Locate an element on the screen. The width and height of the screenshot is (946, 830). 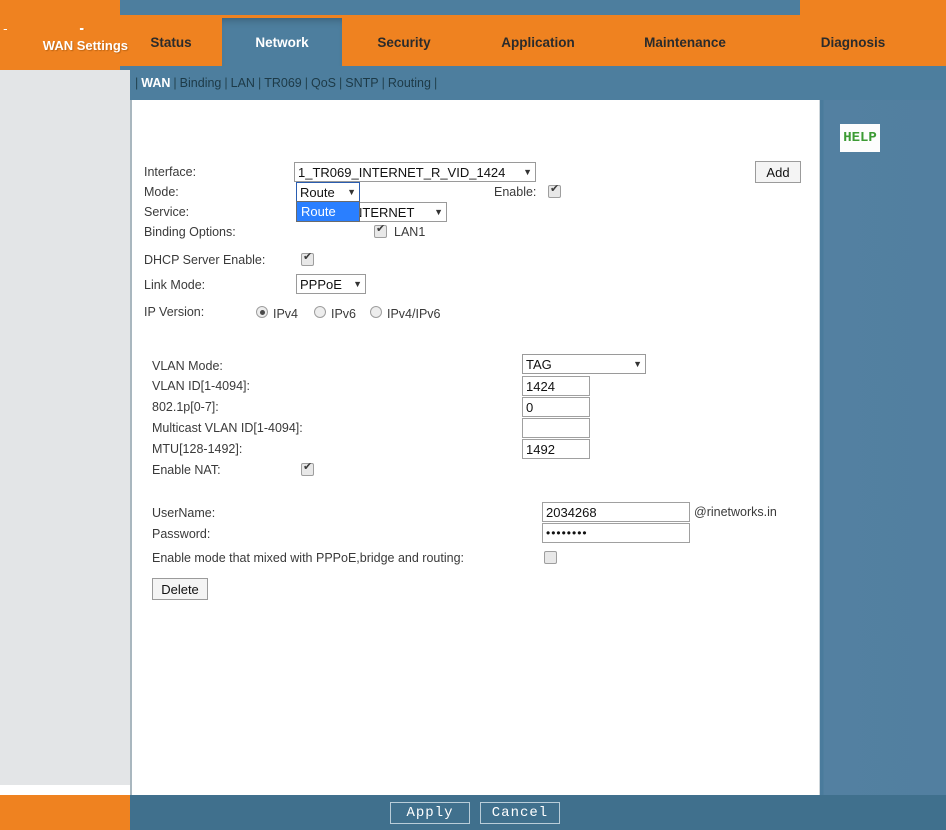
apply-button: Apply is located at coordinates (430, 812).